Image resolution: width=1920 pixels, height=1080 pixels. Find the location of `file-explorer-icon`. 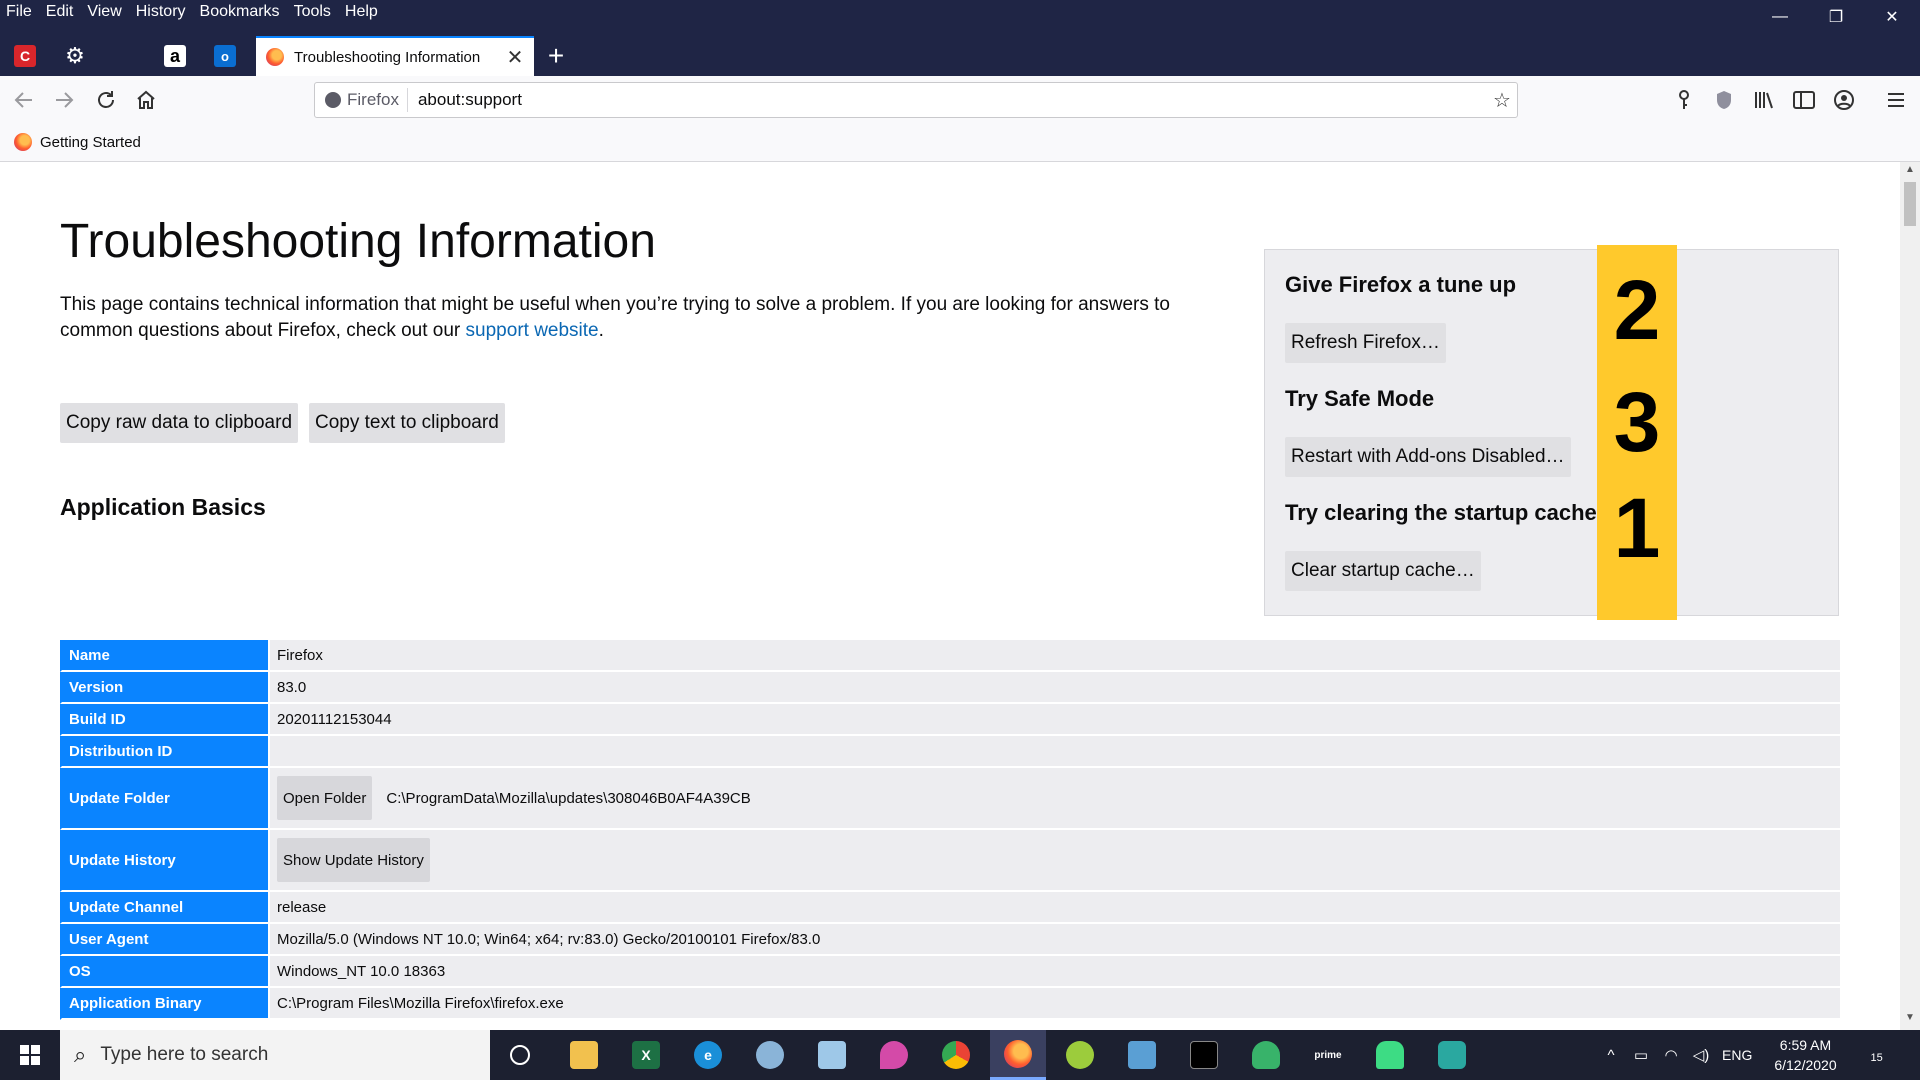

file-explorer-icon is located at coordinates (584, 1055).